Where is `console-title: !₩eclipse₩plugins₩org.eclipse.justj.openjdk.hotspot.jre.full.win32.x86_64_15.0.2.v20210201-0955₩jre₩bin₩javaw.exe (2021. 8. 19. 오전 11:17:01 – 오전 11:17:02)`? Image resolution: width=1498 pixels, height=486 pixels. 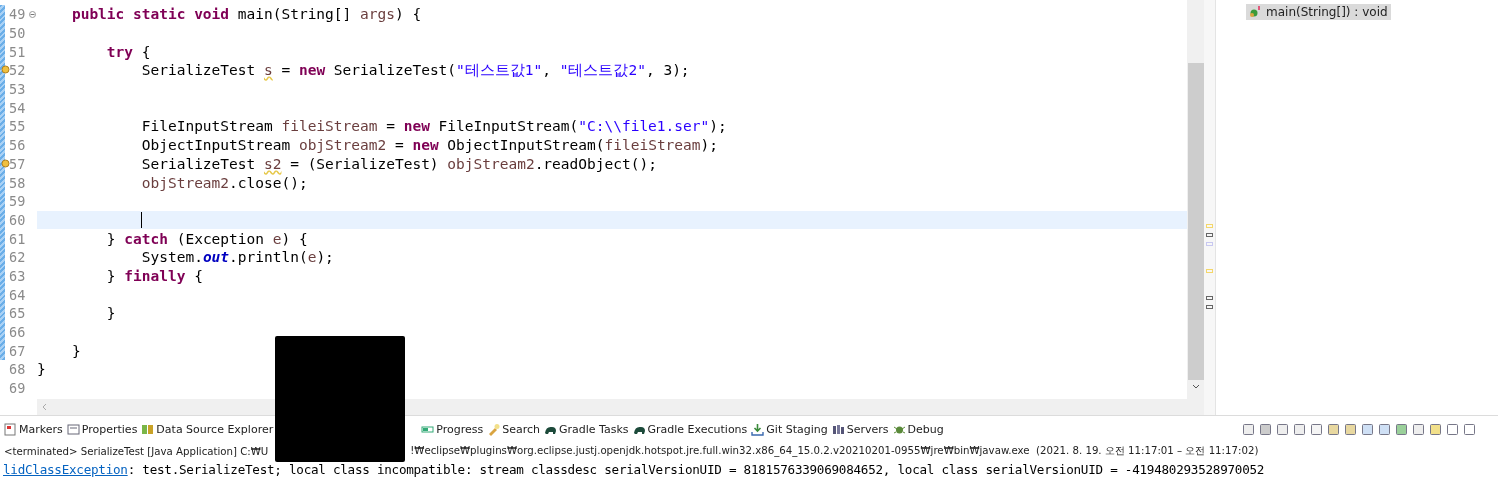 console-title: !₩eclipse₩plugins₩org.eclipse.justj.openjdk.hotspot.jre.full.win32.x86_64_15.0.2.v20210201-0955₩jre₩bin₩javaw.exe (2021. 8. 19. 오전 11:17:01 – 오전 11:17:02) is located at coordinates (834, 451).